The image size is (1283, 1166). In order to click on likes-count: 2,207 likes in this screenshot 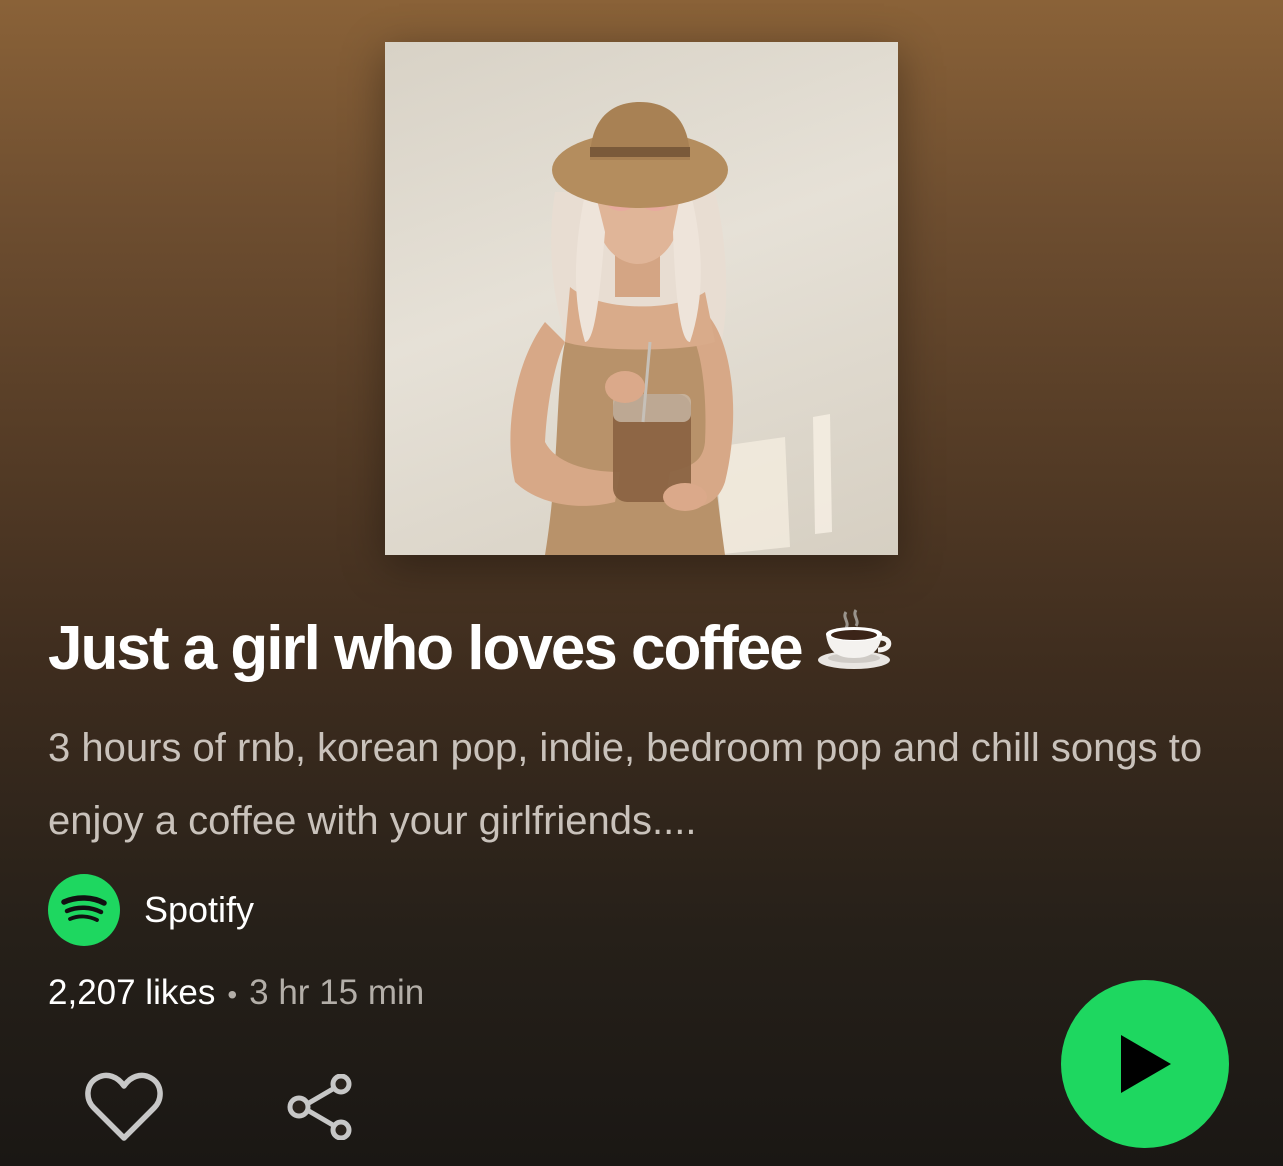, I will do `click(132, 992)`.